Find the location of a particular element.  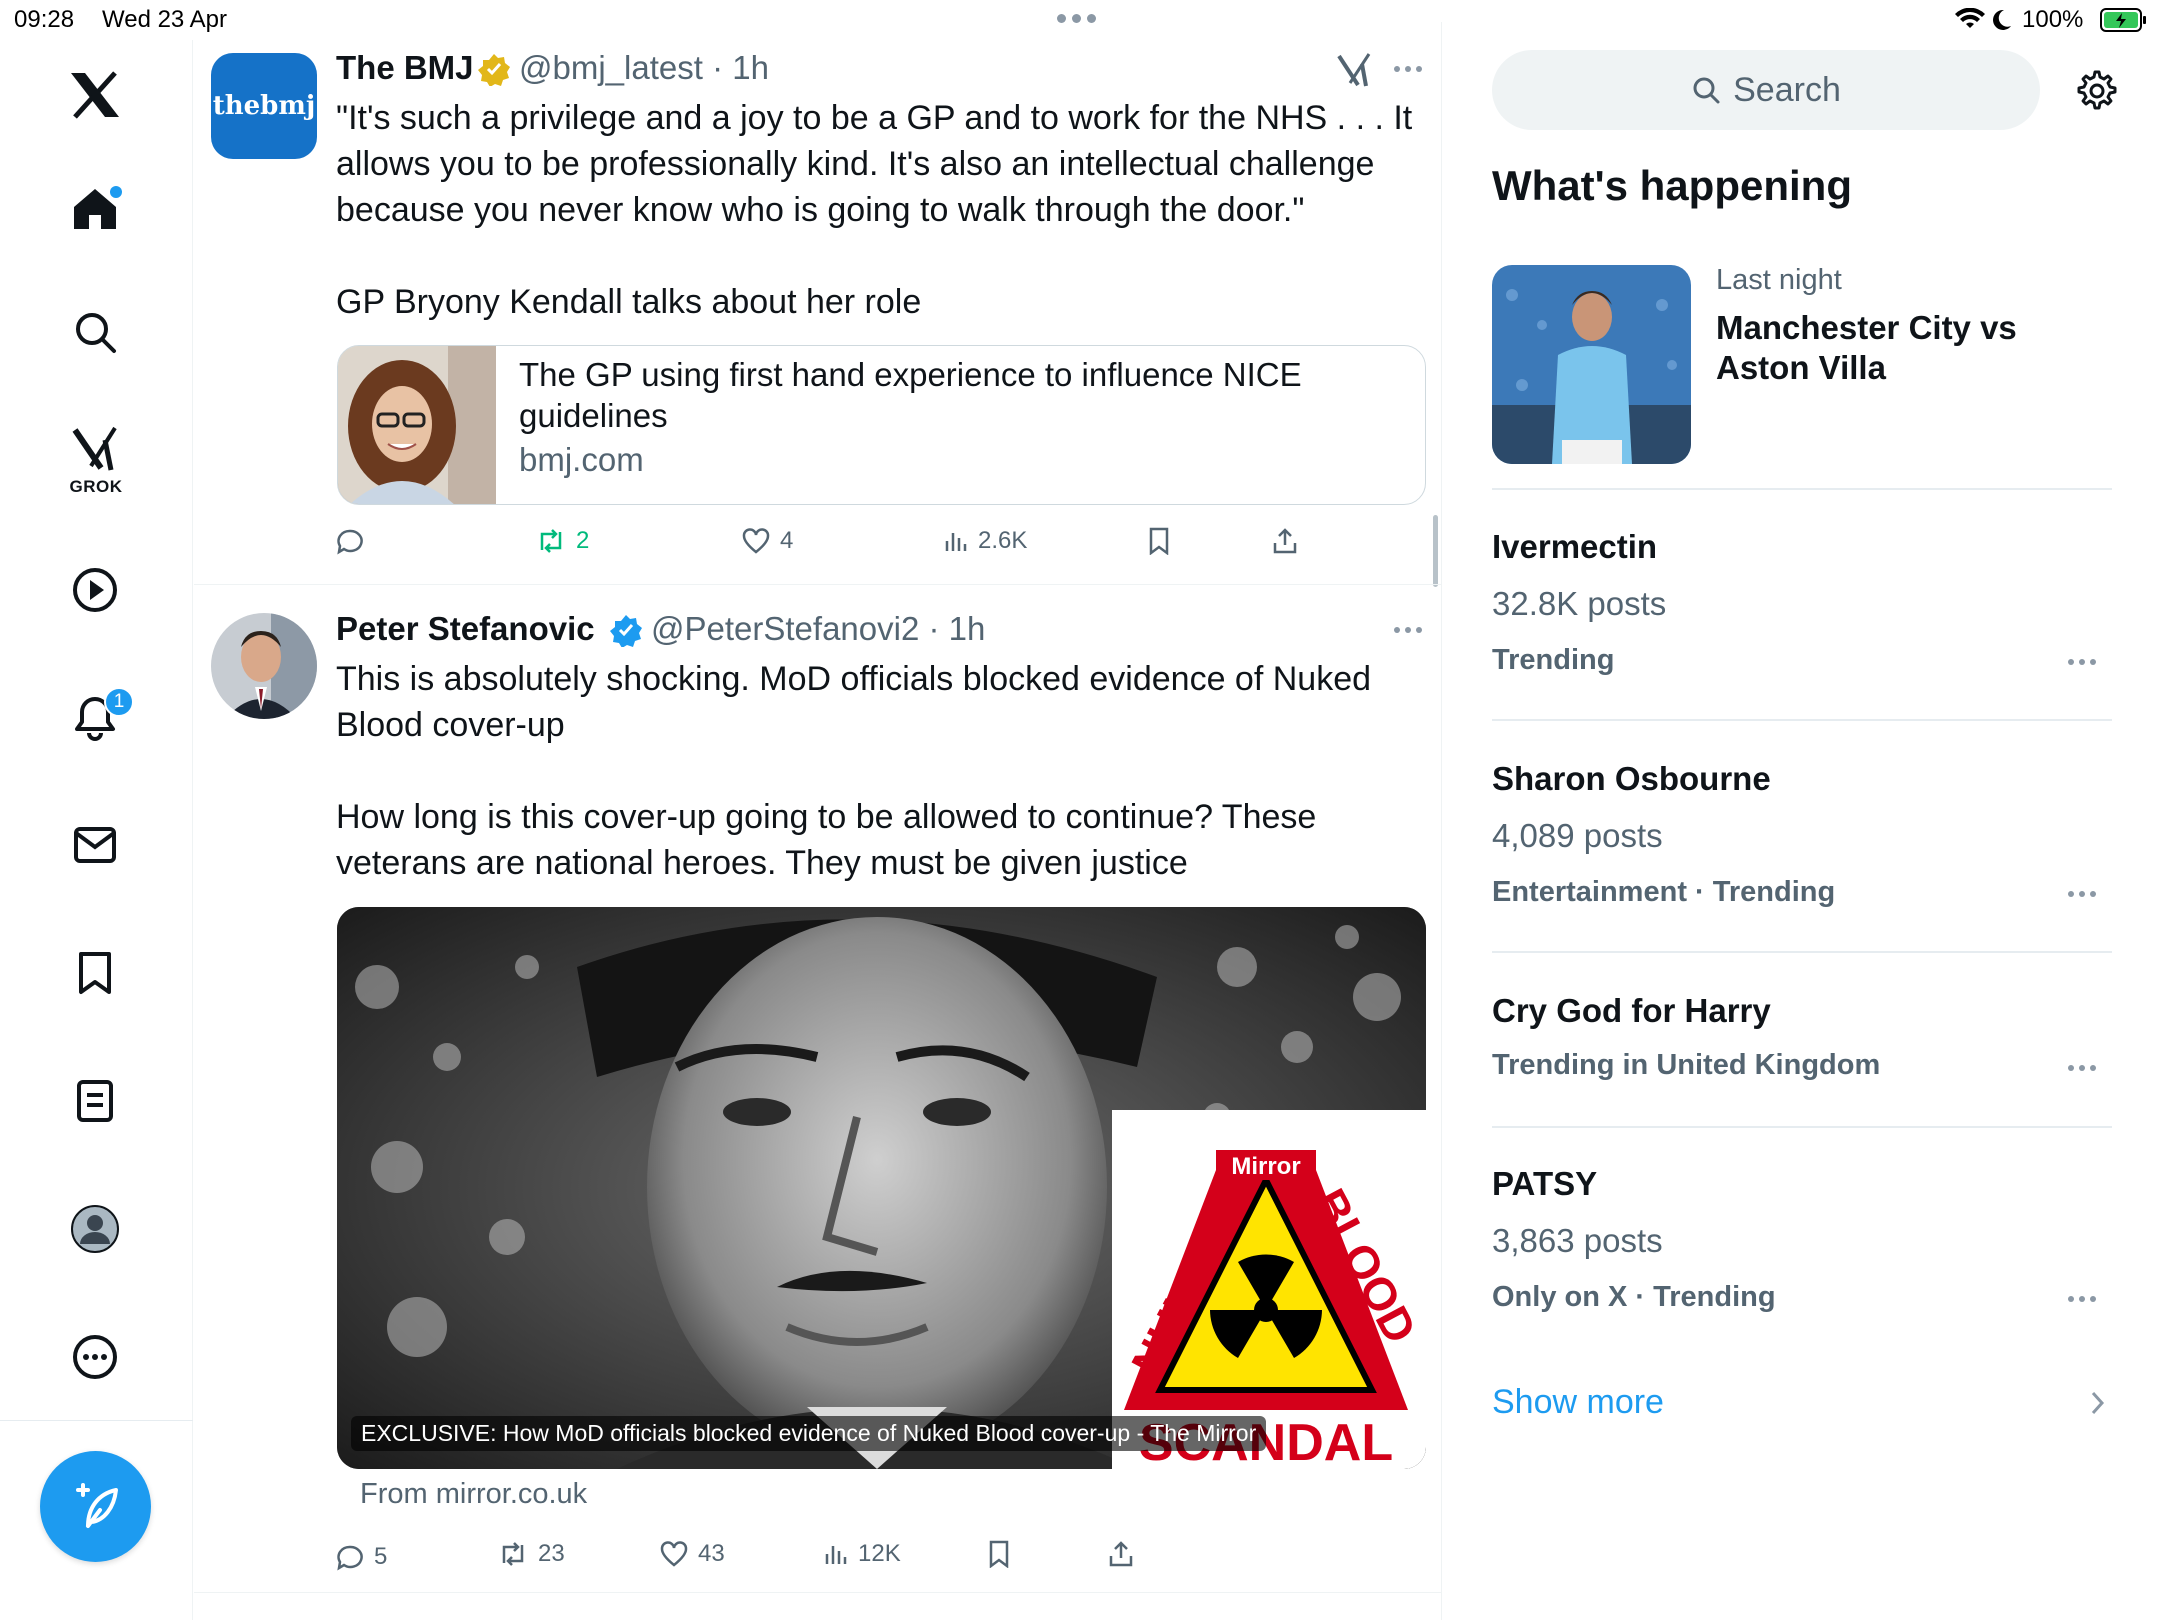

notifications-bell-icon: 1 is located at coordinates (100, 717).